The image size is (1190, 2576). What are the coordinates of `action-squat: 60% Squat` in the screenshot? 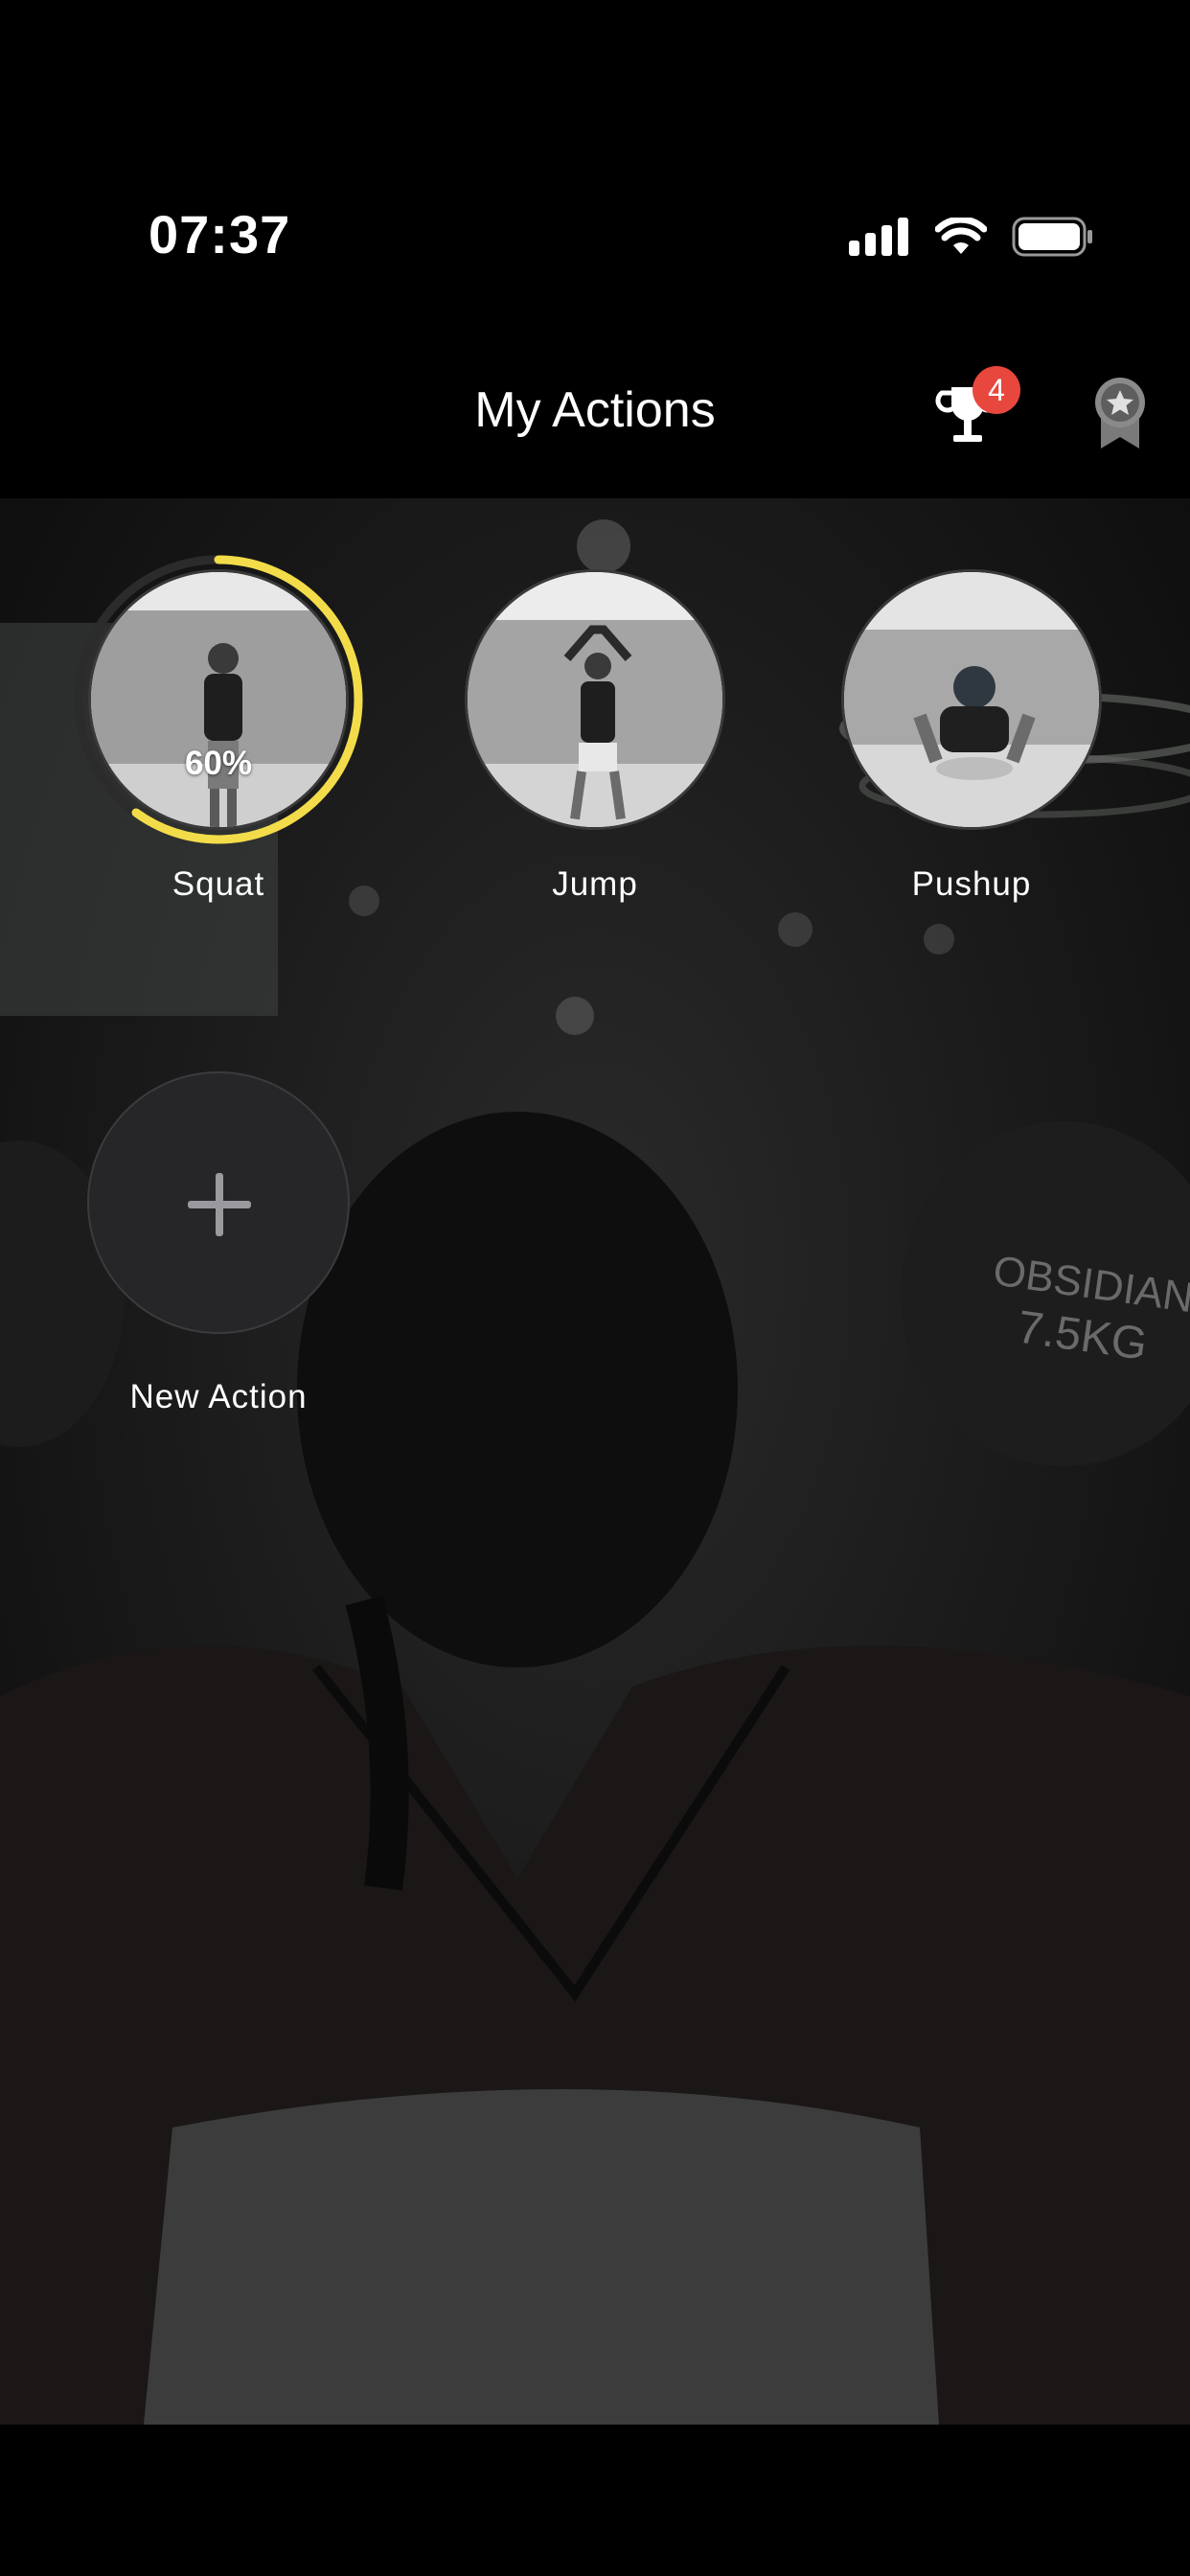 It's located at (218, 733).